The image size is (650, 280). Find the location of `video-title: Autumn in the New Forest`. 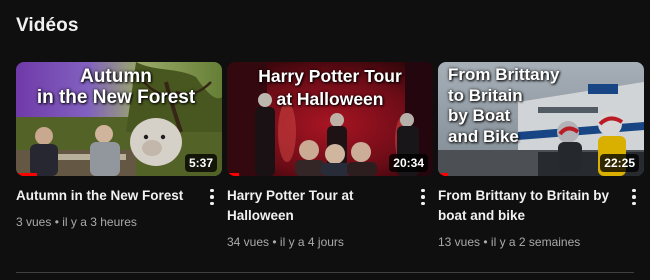

video-title: Autumn in the New Forest is located at coordinates (105, 196).